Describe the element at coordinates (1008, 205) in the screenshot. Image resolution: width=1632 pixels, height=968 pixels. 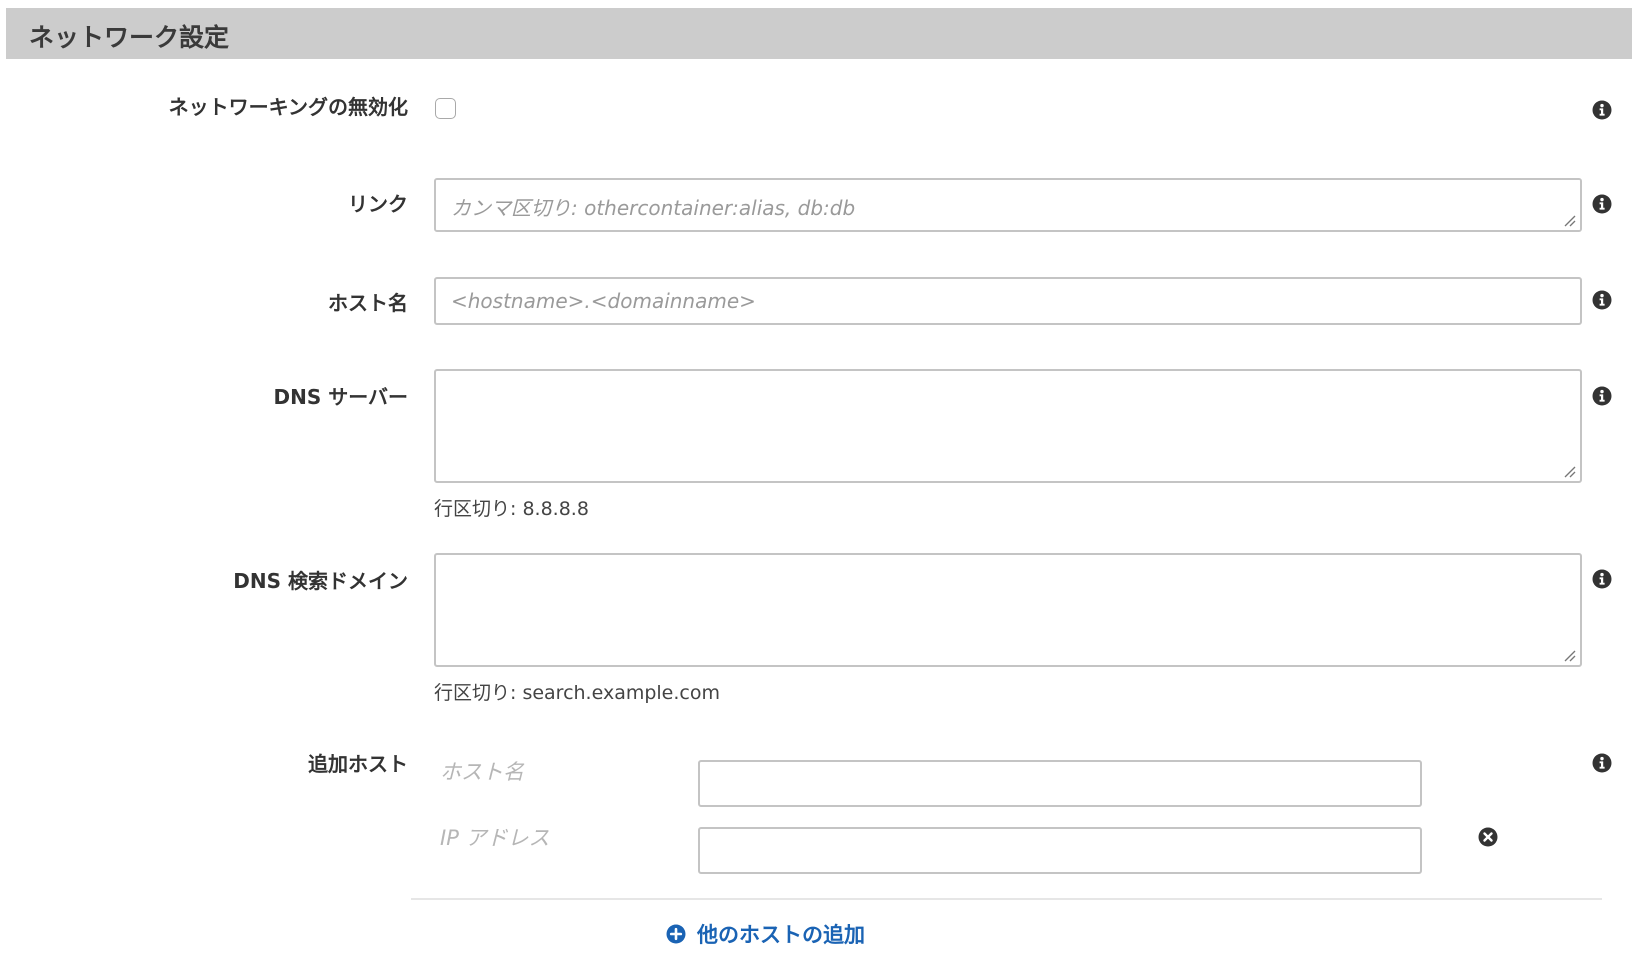
I see `links-textarea` at that location.